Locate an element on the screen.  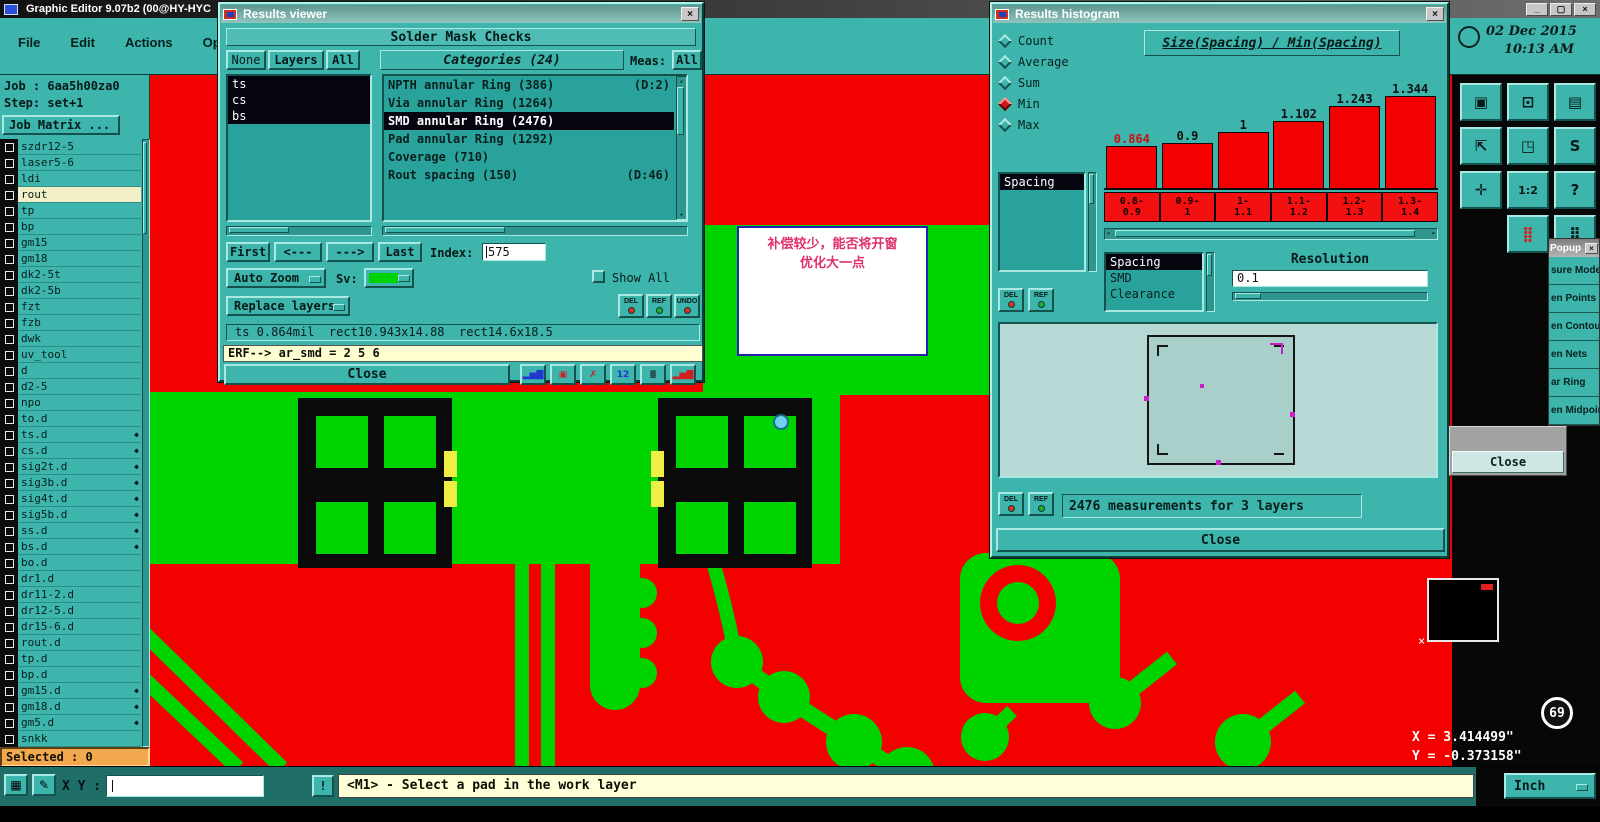
results-histogram-titlebar: Results histogram × is located at coordinates (1219, 14).